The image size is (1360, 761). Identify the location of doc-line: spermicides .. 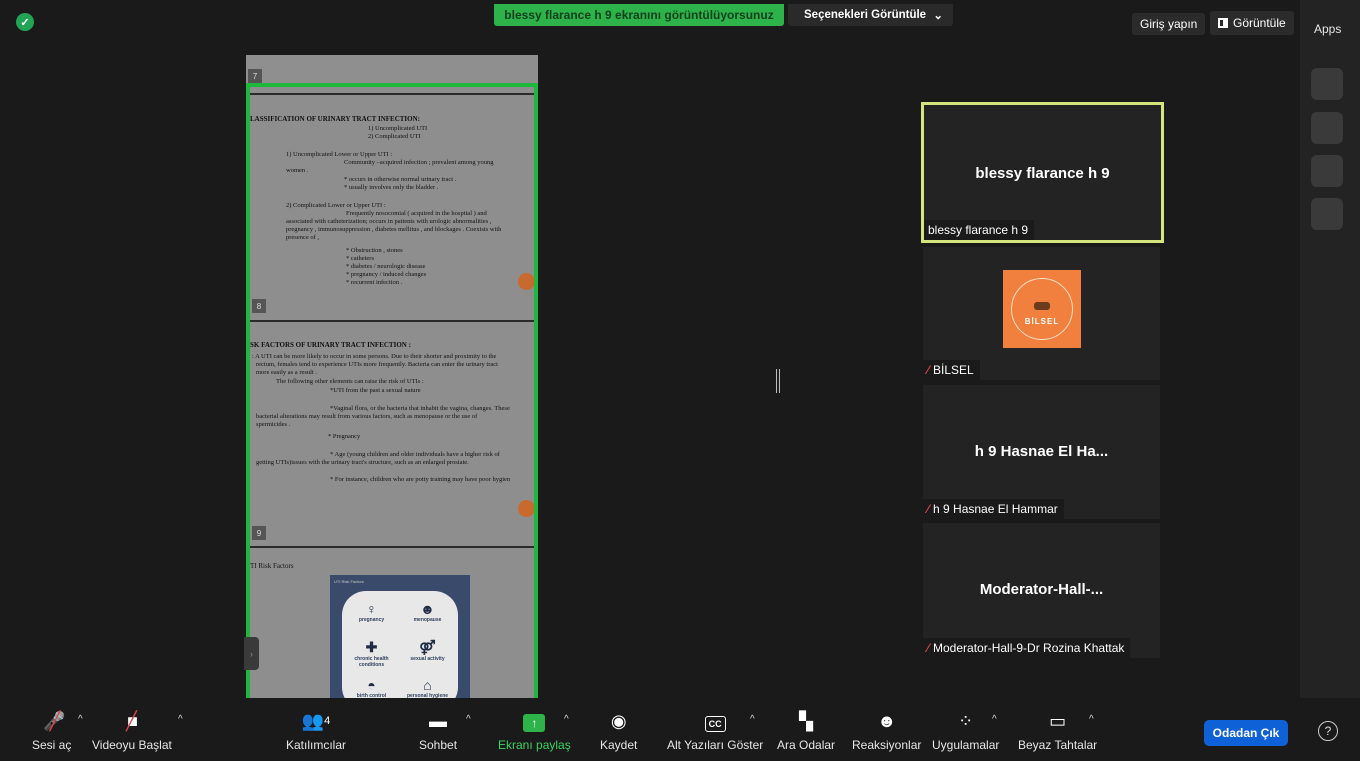
(273, 424).